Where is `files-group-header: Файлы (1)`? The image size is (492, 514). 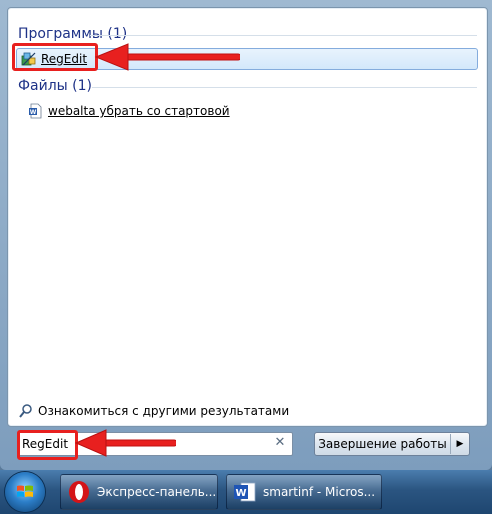 files-group-header: Файлы (1) is located at coordinates (55, 86).